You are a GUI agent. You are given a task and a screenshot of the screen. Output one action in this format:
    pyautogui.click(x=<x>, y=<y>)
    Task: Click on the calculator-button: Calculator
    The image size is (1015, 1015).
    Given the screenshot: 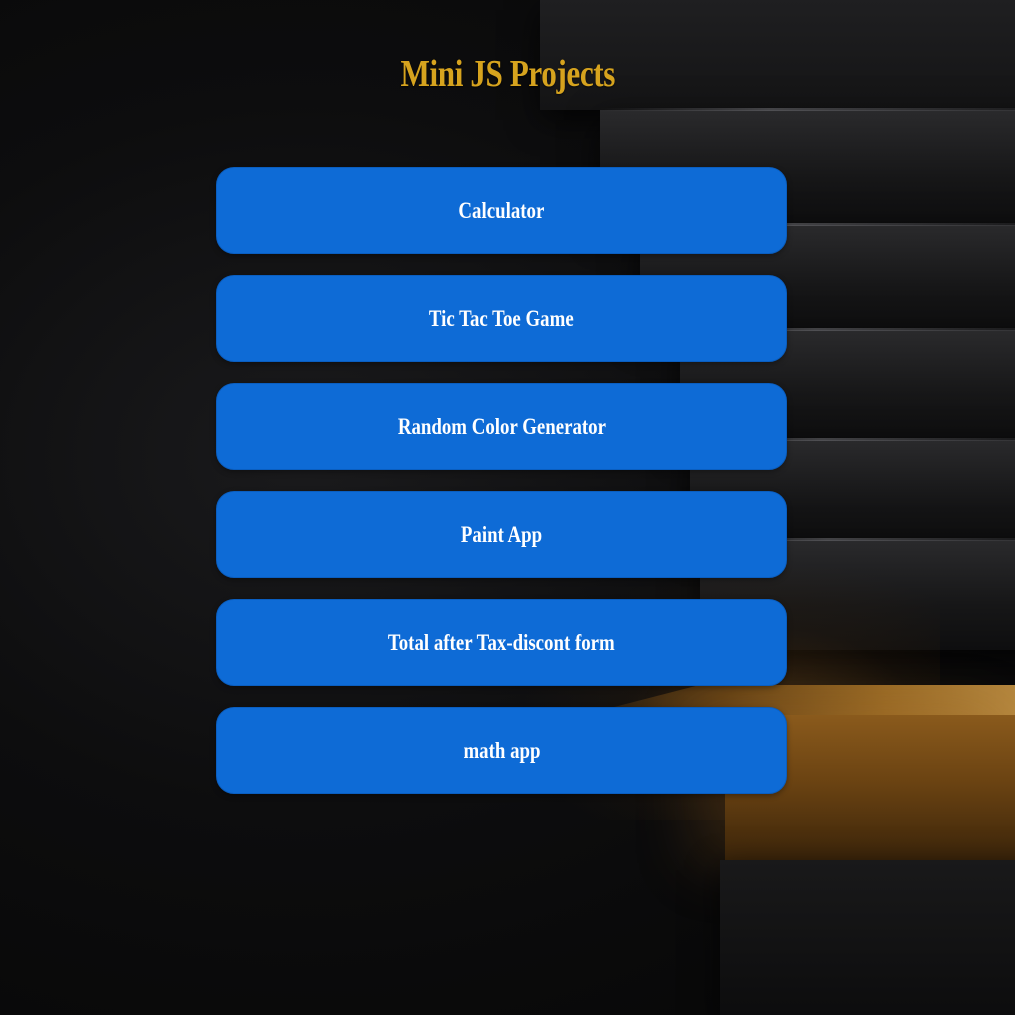 What is the action you would take?
    pyautogui.click(x=501, y=210)
    